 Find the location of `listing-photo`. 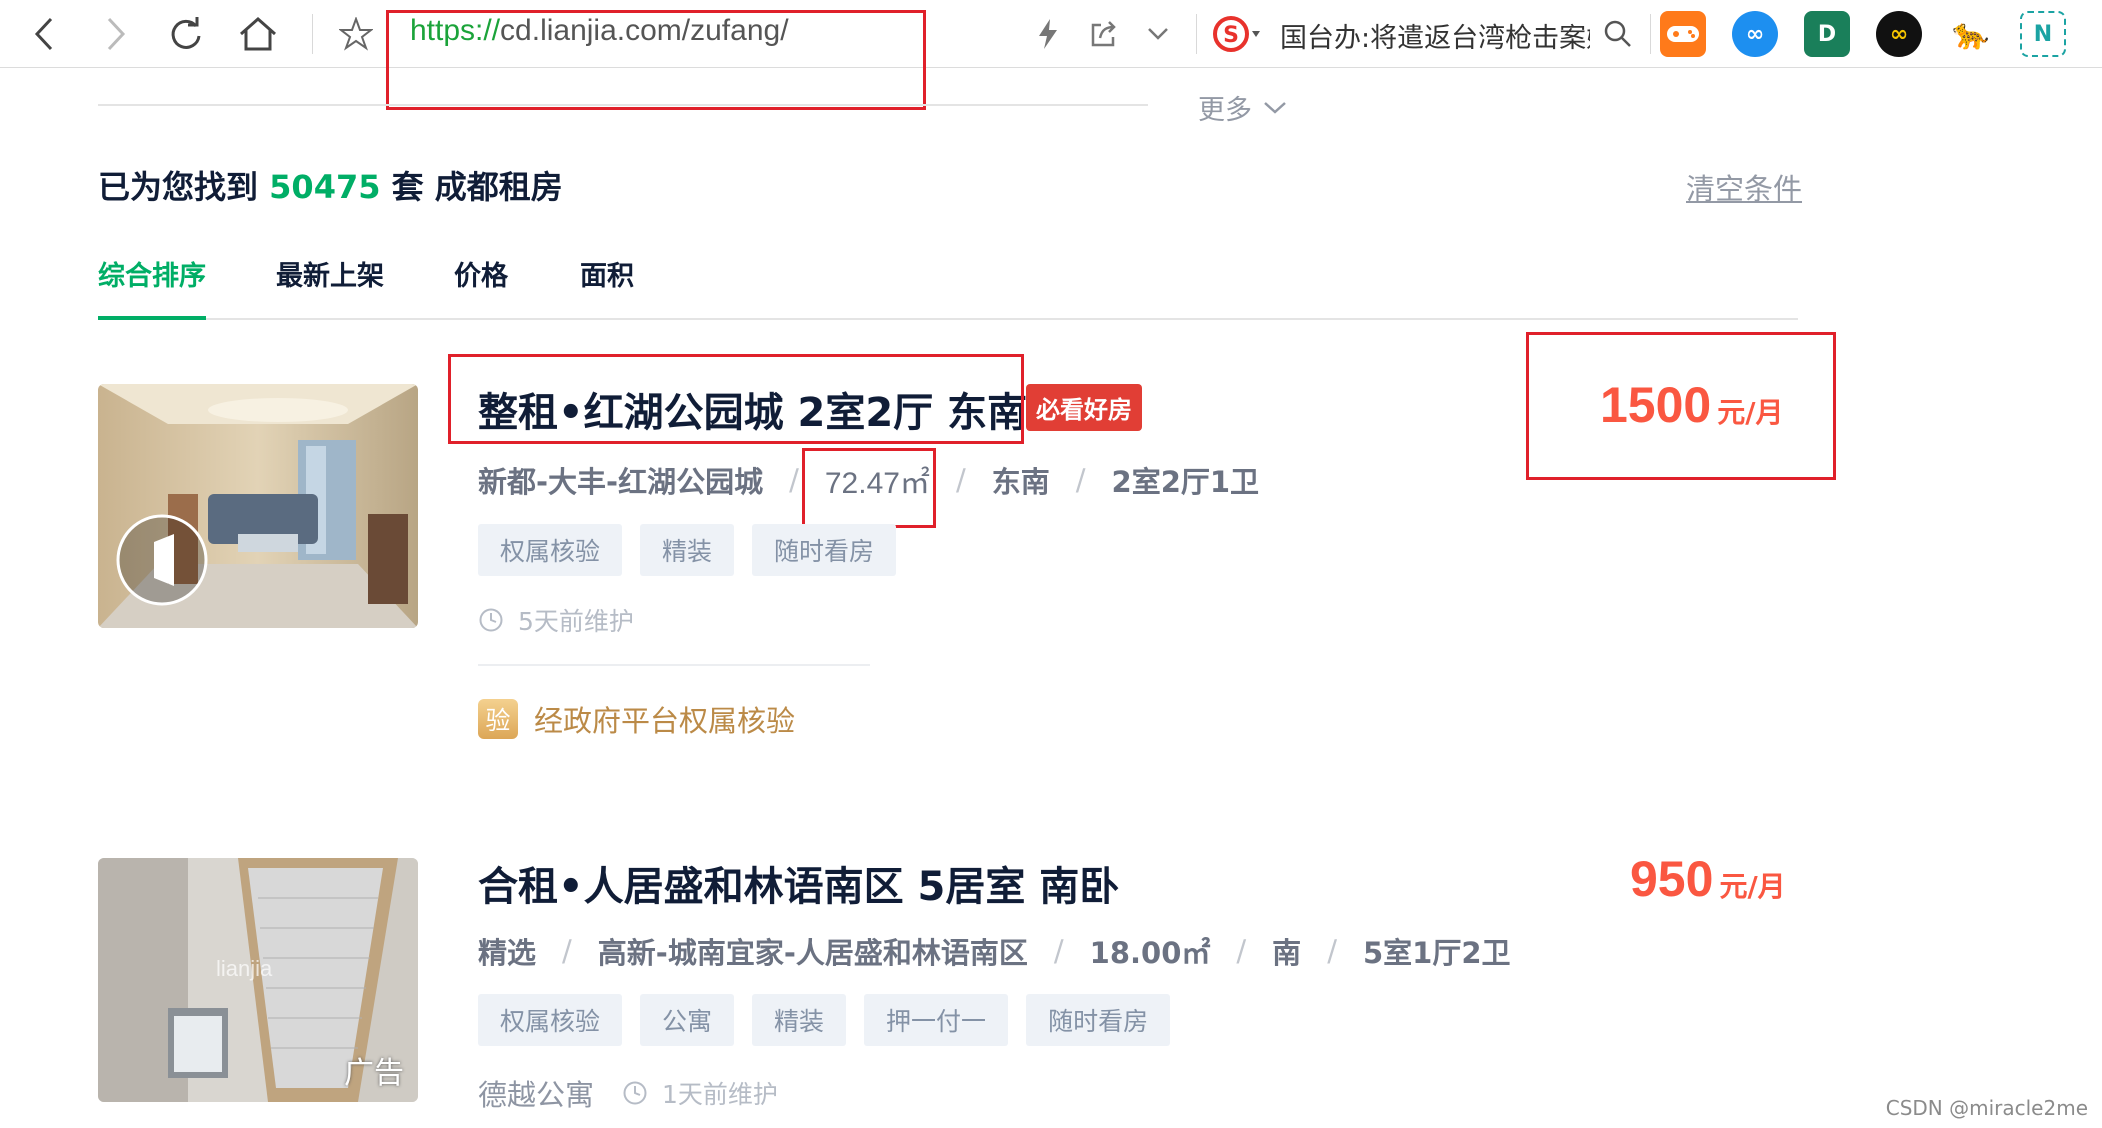

listing-photo is located at coordinates (258, 506).